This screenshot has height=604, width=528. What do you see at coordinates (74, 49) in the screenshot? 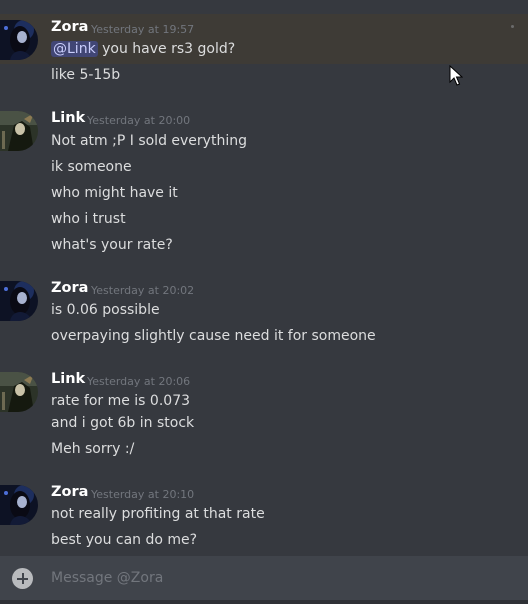
I see `user-mention: @Link` at bounding box center [74, 49].